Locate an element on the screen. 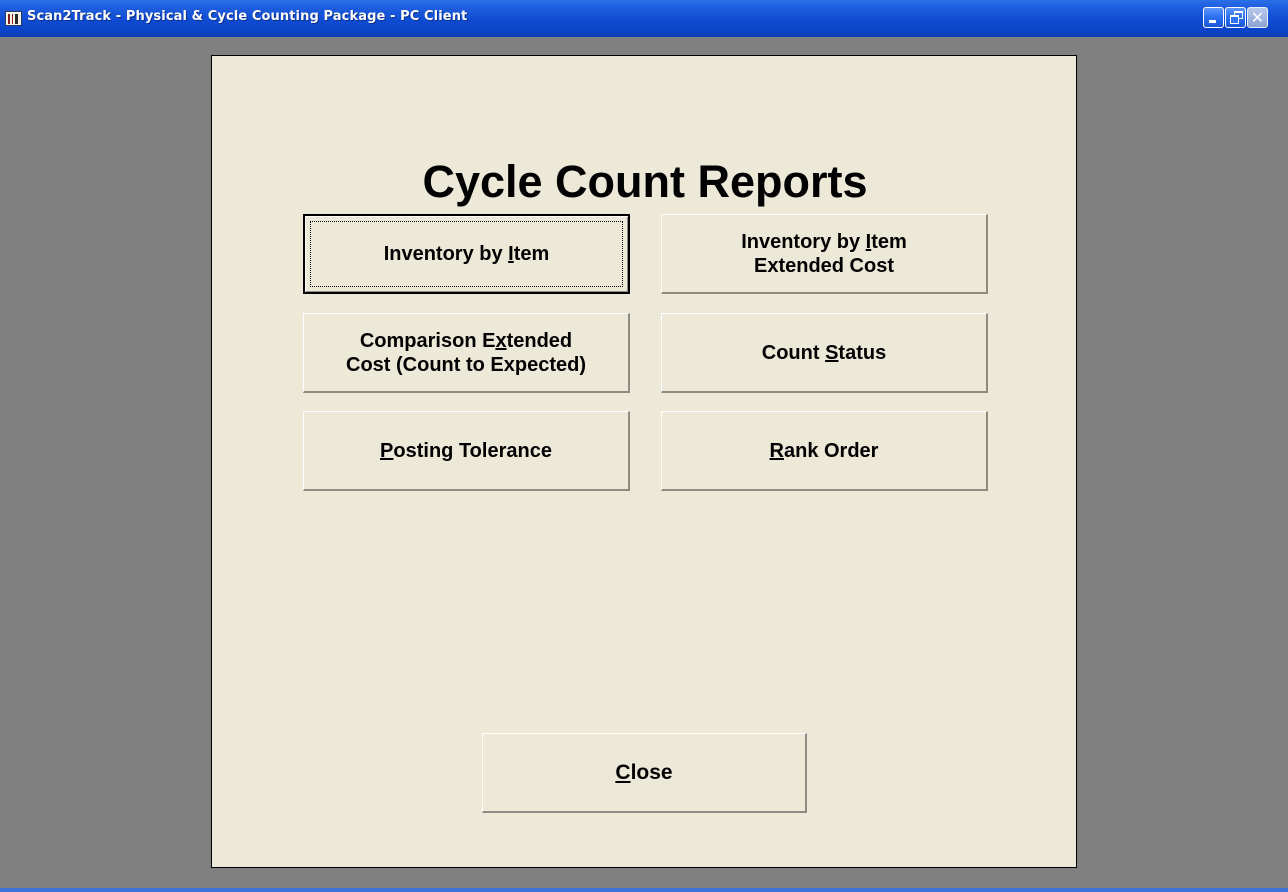 Image resolution: width=1288 pixels, height=892 pixels. button-label: Inventory by Item Extended Cost is located at coordinates (824, 253).